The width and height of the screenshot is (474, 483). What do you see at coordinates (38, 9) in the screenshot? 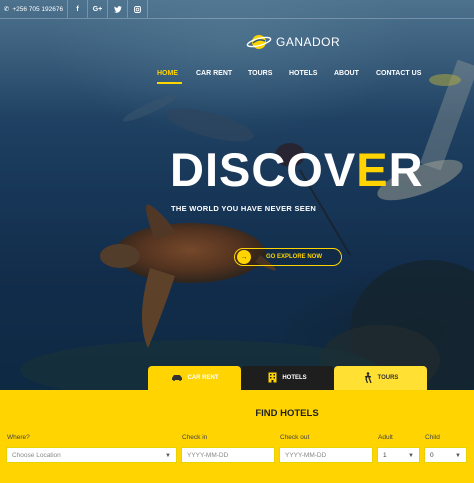
I see `phone-number: +256 705 192676` at bounding box center [38, 9].